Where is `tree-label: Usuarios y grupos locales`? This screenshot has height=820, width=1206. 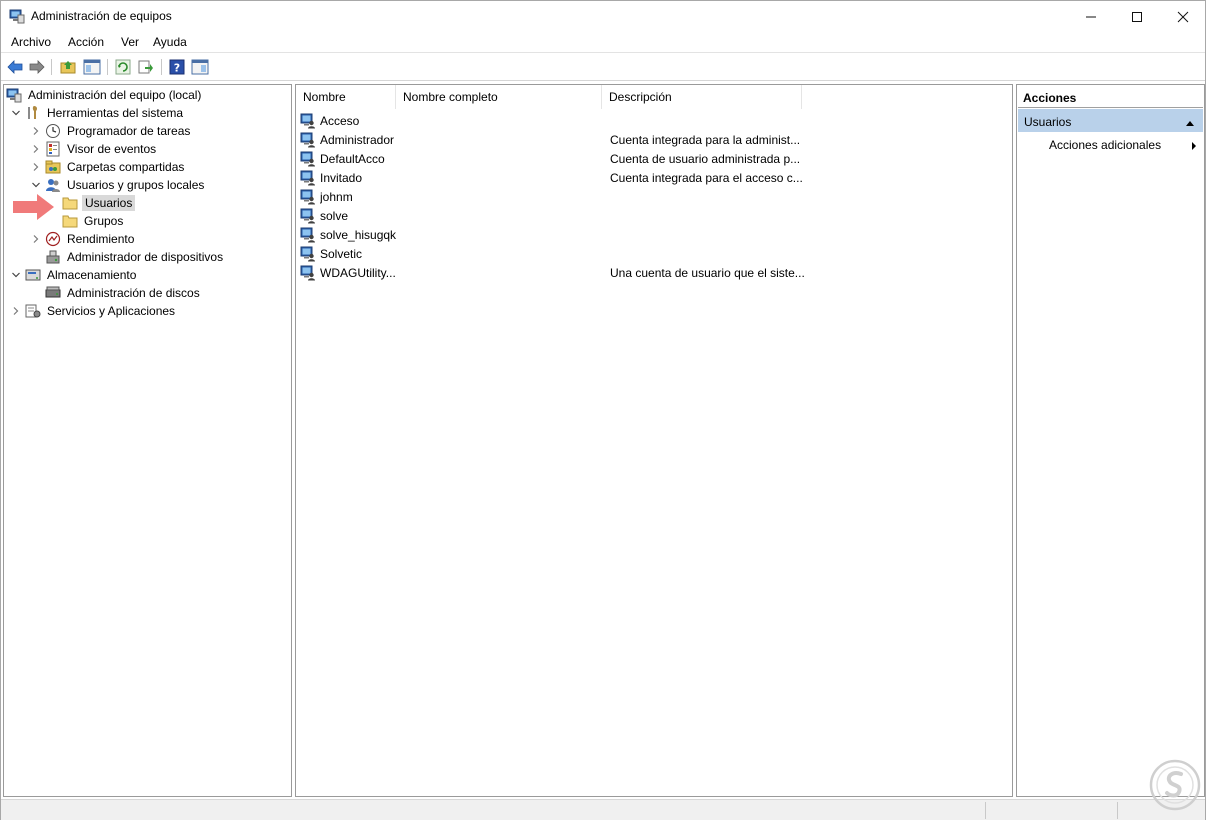 tree-label: Usuarios y grupos locales is located at coordinates (136, 185).